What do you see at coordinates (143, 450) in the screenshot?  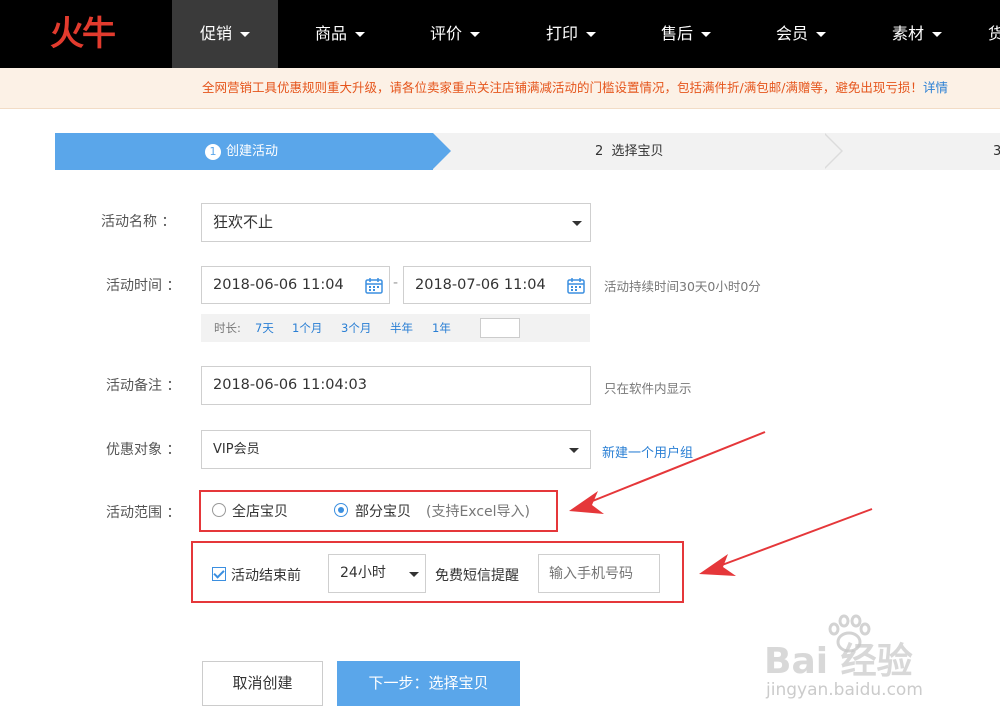 I see `discount-target-label: 优惠对象 ：` at bounding box center [143, 450].